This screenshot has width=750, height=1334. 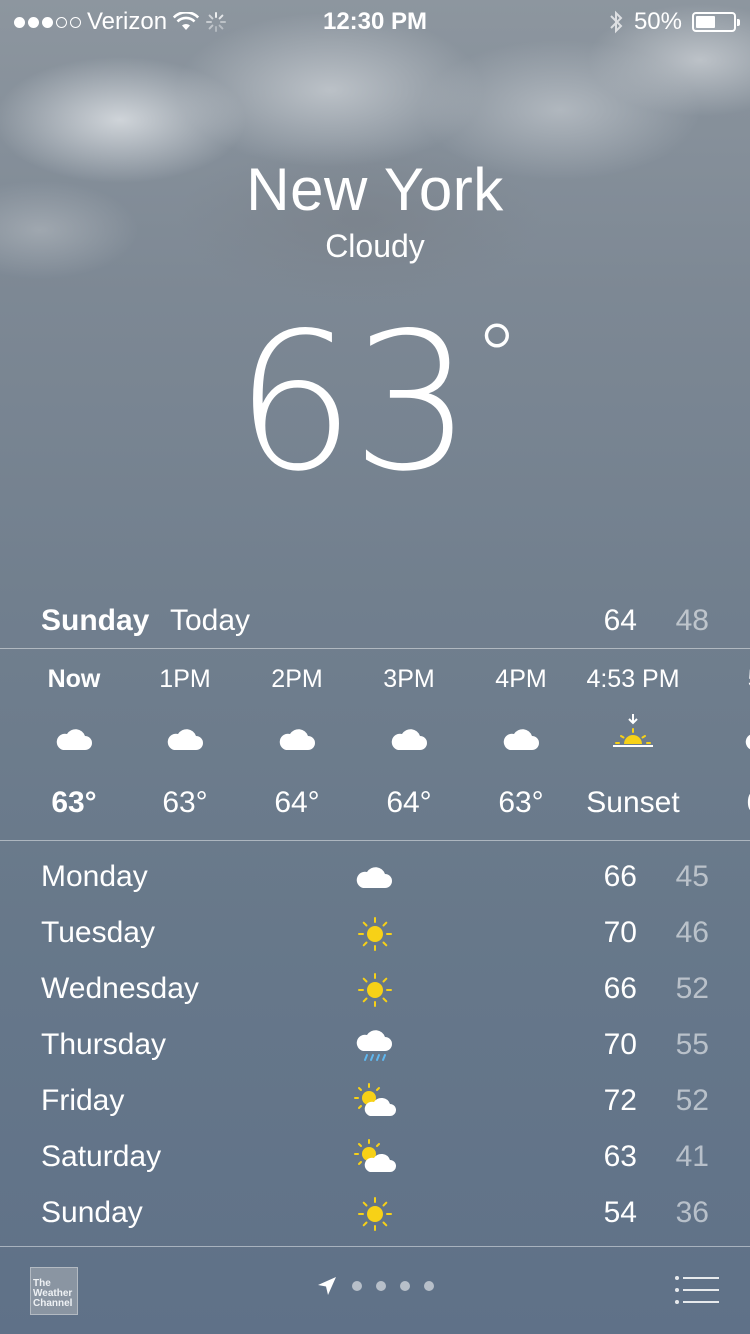 I want to click on day-low: 45, so click(x=692, y=876).